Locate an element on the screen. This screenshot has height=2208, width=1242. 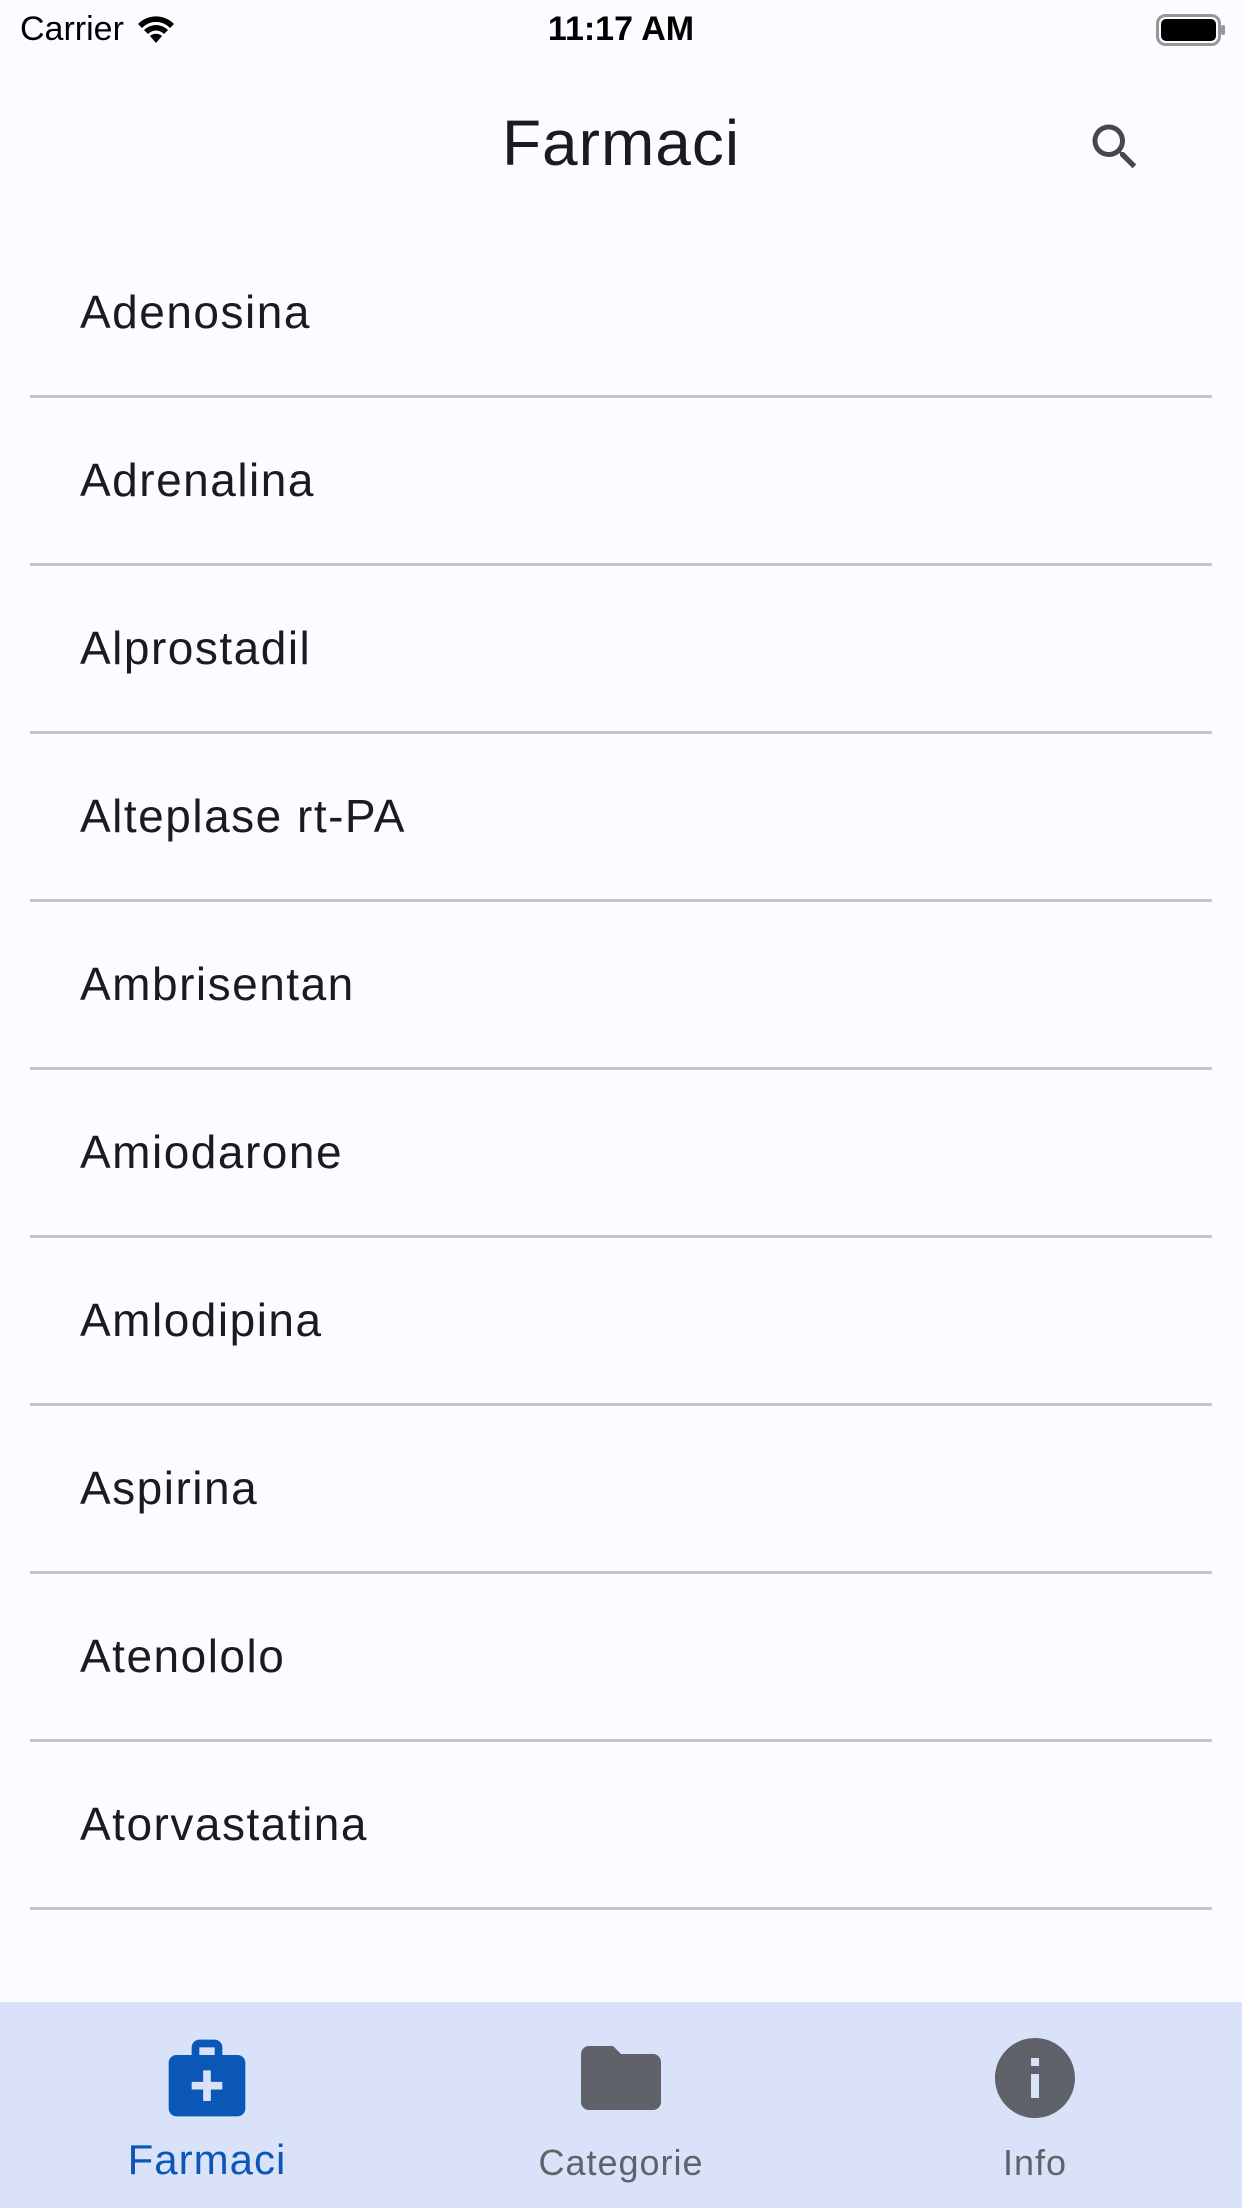
tab-farmaci: Farmaci is located at coordinates (207, 2105).